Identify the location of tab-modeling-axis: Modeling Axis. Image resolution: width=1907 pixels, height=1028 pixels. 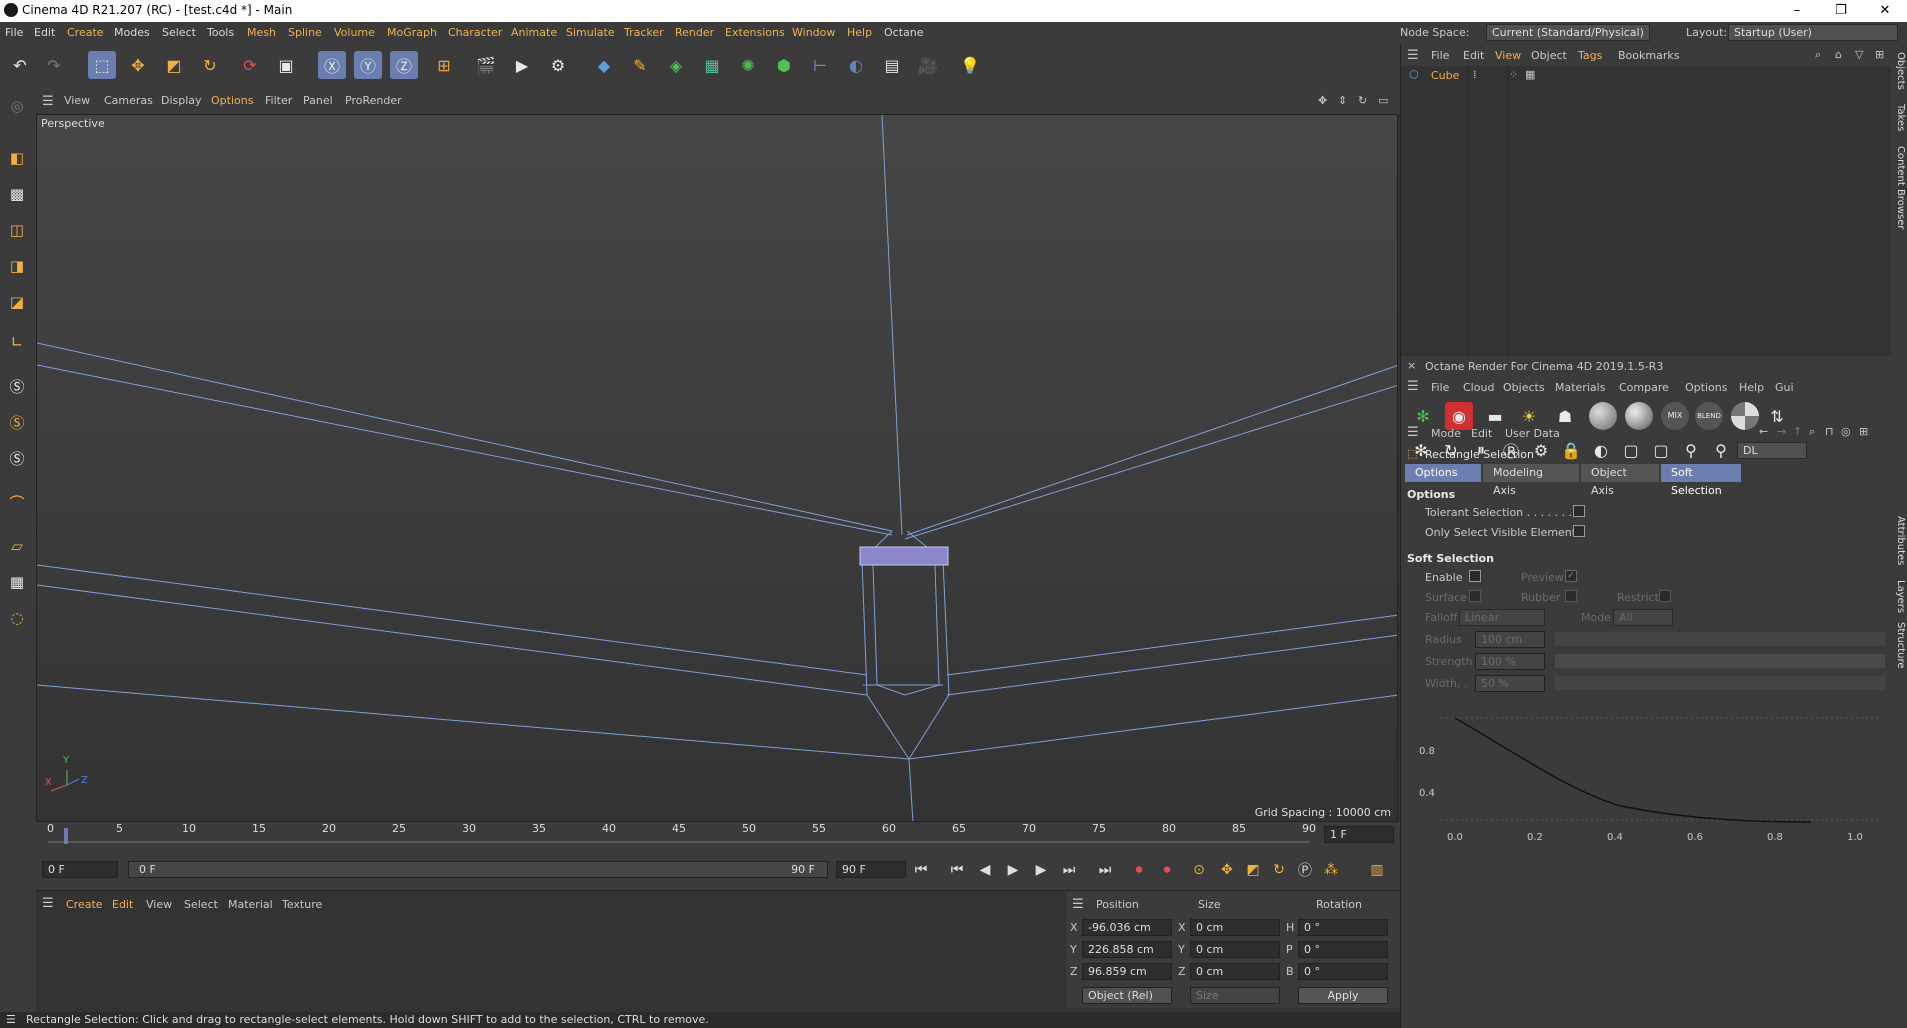
(1531, 480).